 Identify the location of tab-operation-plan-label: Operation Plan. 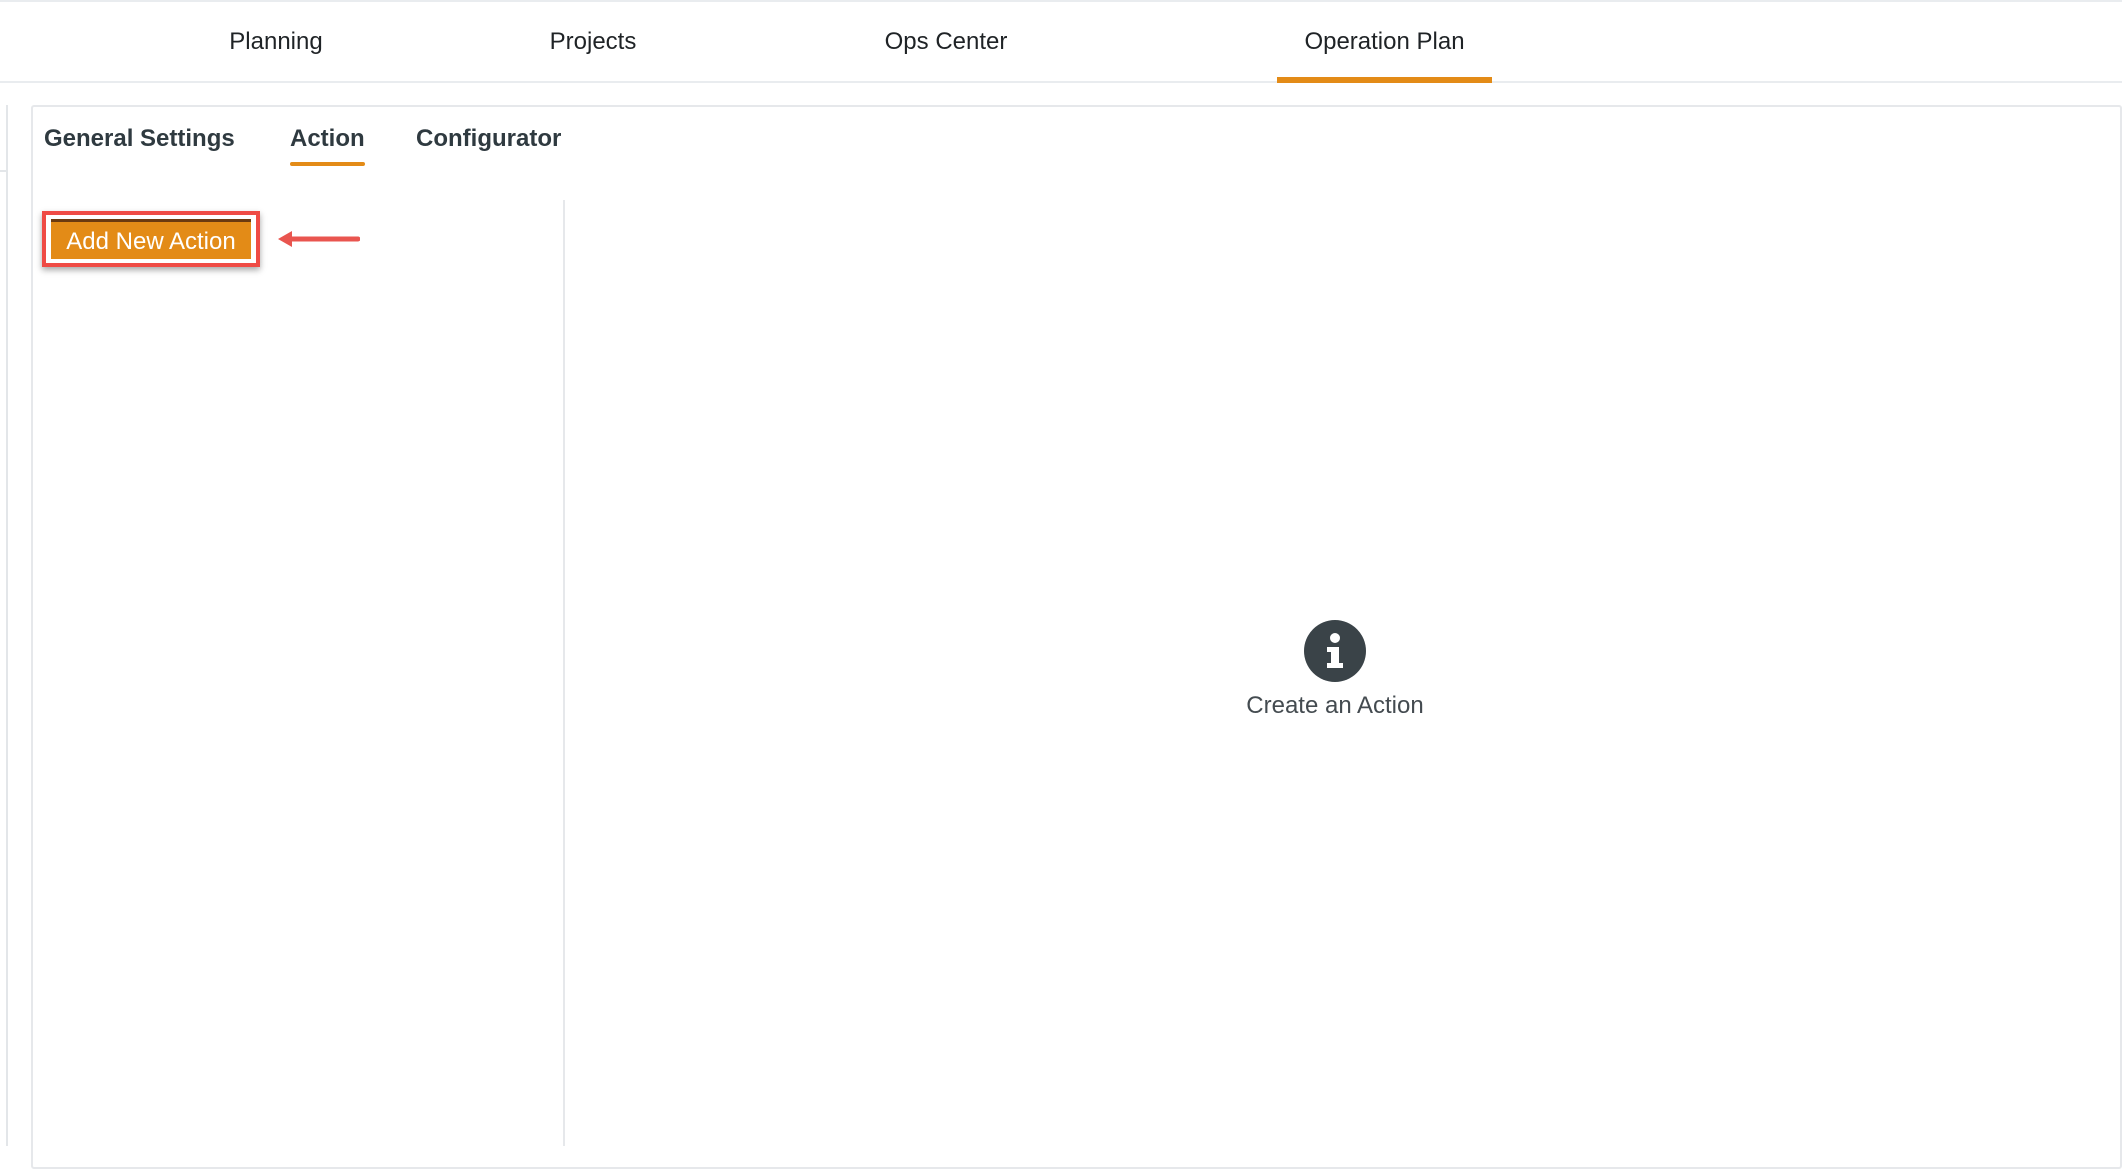
(1384, 41).